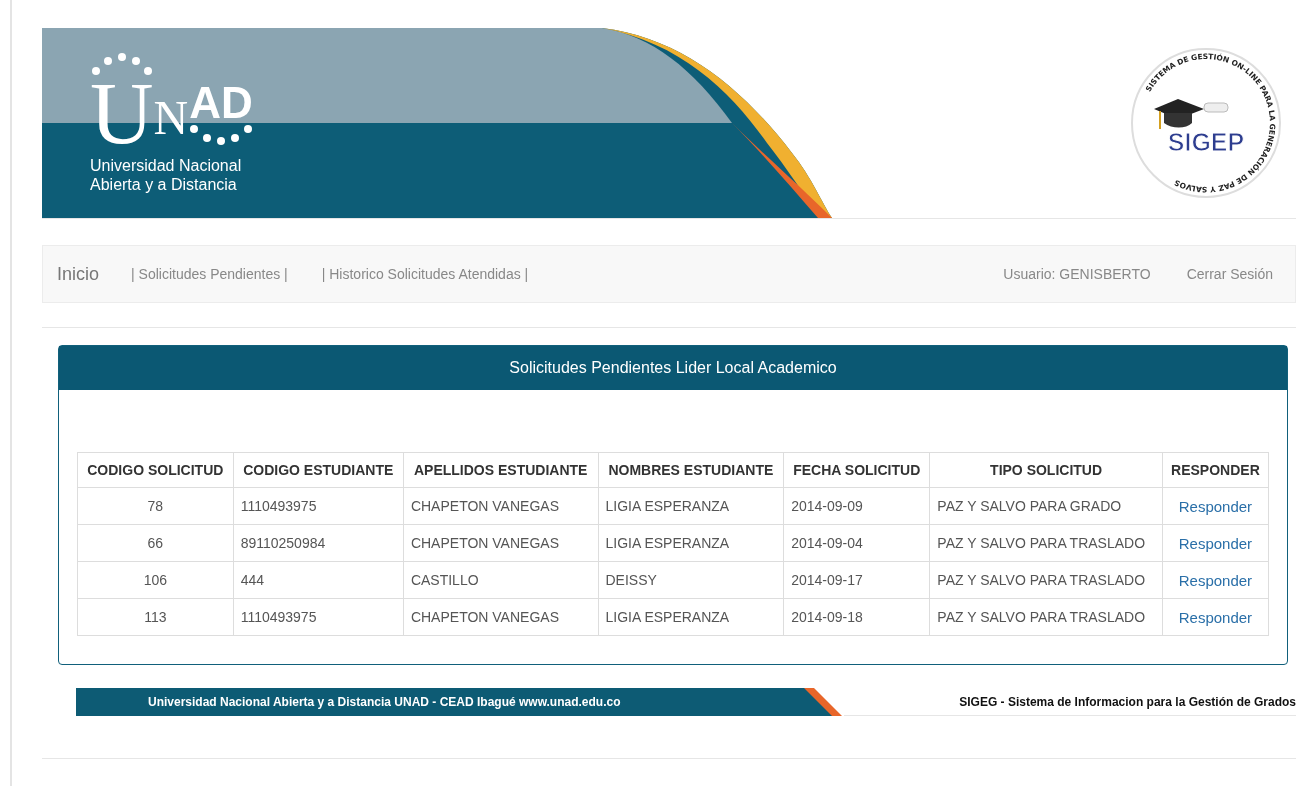 The image size is (1304, 786). What do you see at coordinates (78, 274) in the screenshot?
I see `home-link: Inicio` at bounding box center [78, 274].